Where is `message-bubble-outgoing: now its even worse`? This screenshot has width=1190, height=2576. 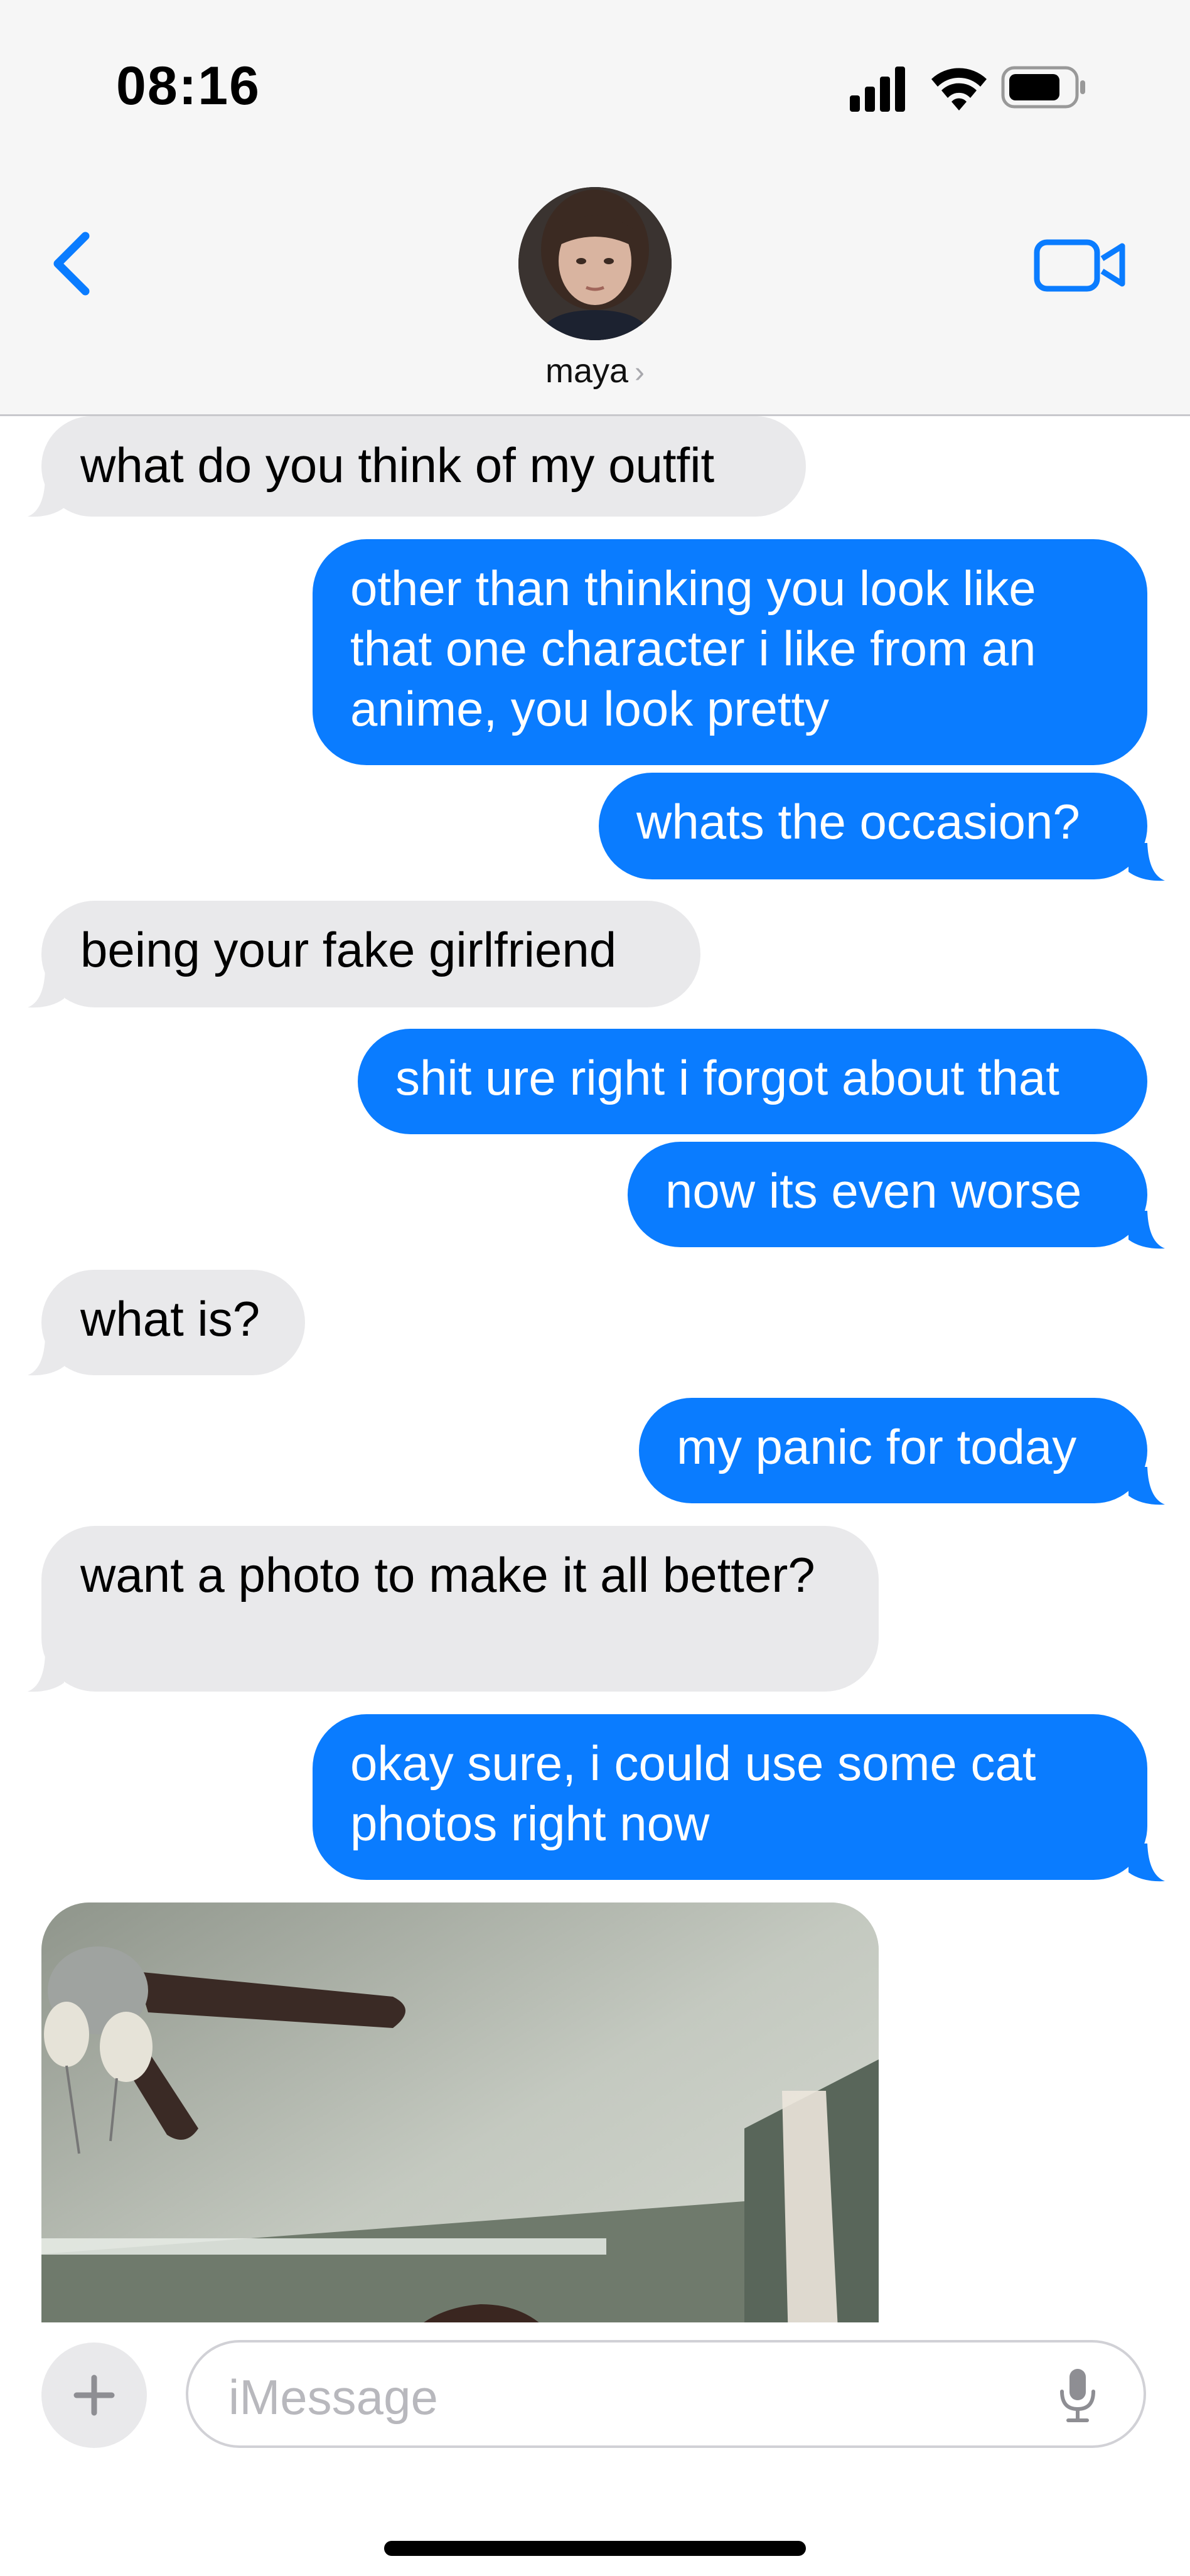 message-bubble-outgoing: now its even worse is located at coordinates (887, 1194).